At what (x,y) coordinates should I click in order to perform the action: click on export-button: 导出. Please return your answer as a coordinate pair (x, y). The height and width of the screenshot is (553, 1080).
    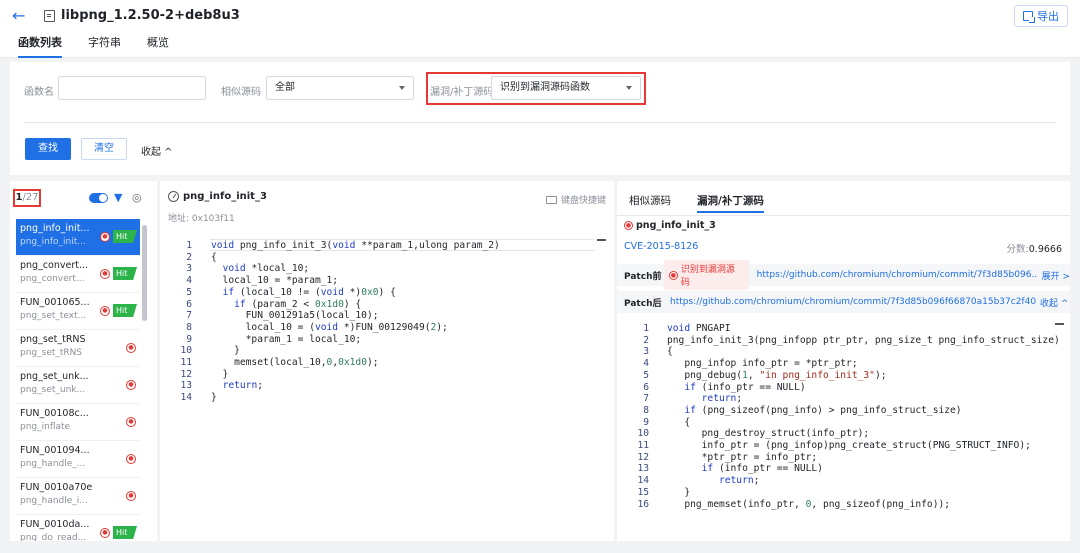
    Looking at the image, I should click on (1041, 16).